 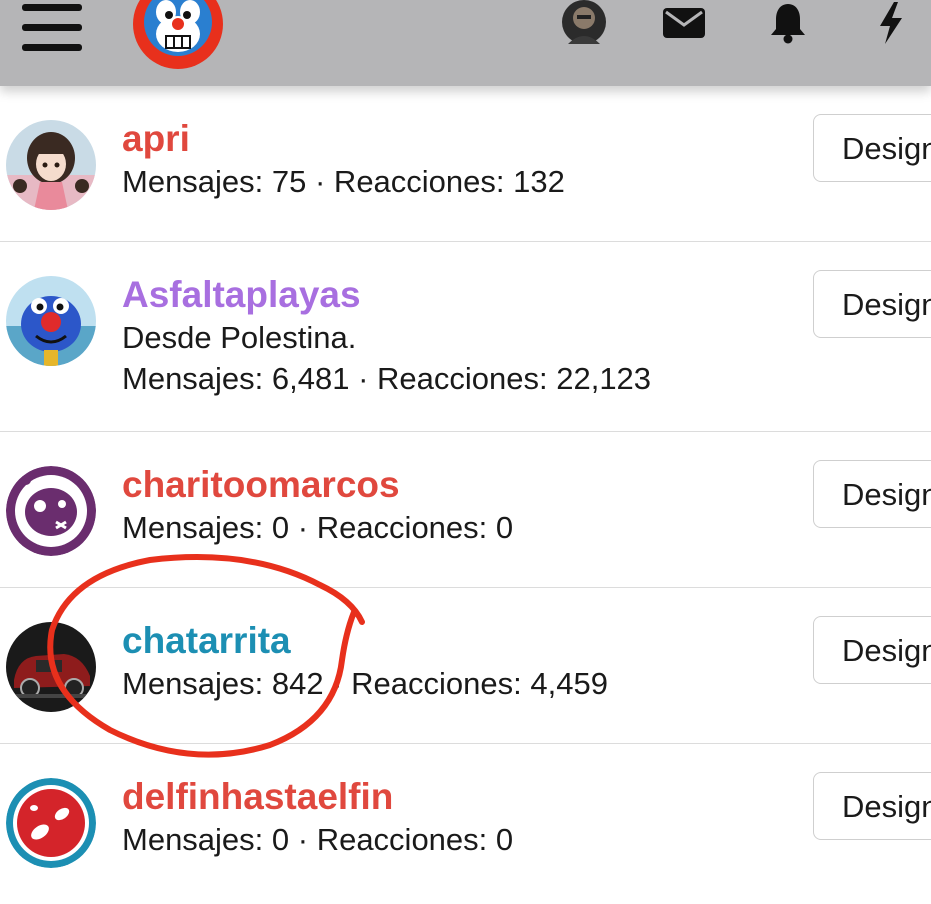 I want to click on envelope-icon, so click(x=684, y=23).